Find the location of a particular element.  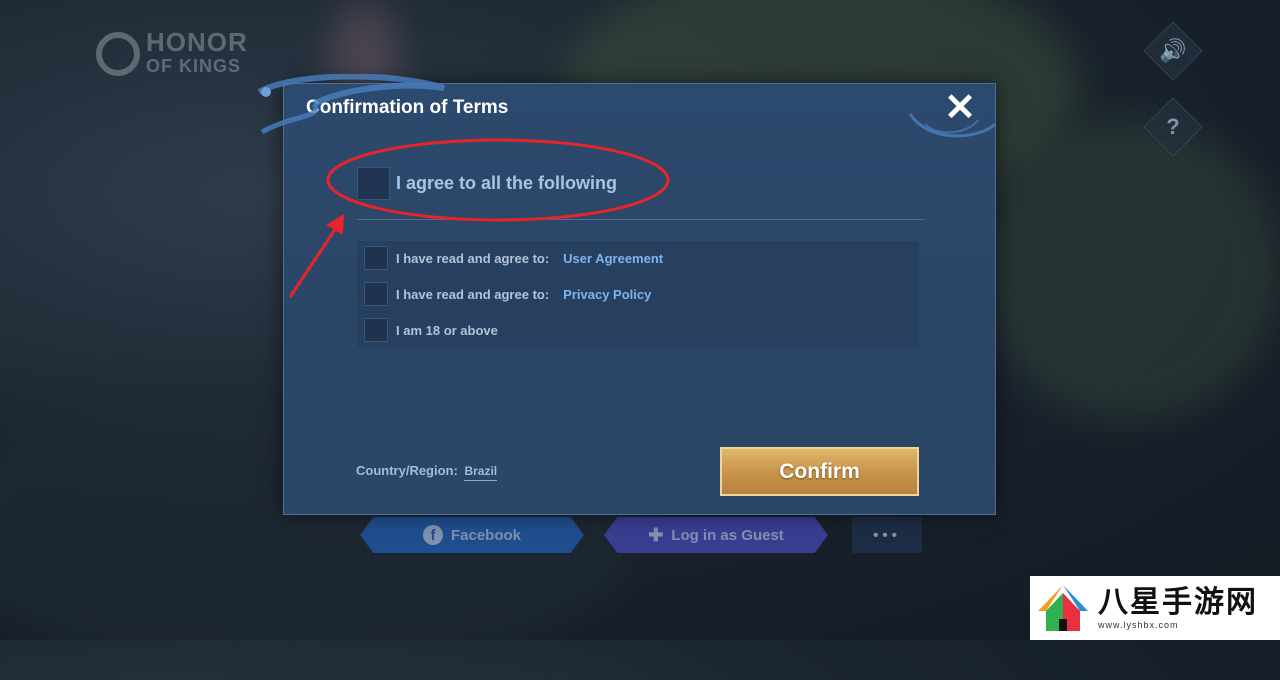

site-watermark: 八星手游网 www.lyshbx.com is located at coordinates (1155, 608).